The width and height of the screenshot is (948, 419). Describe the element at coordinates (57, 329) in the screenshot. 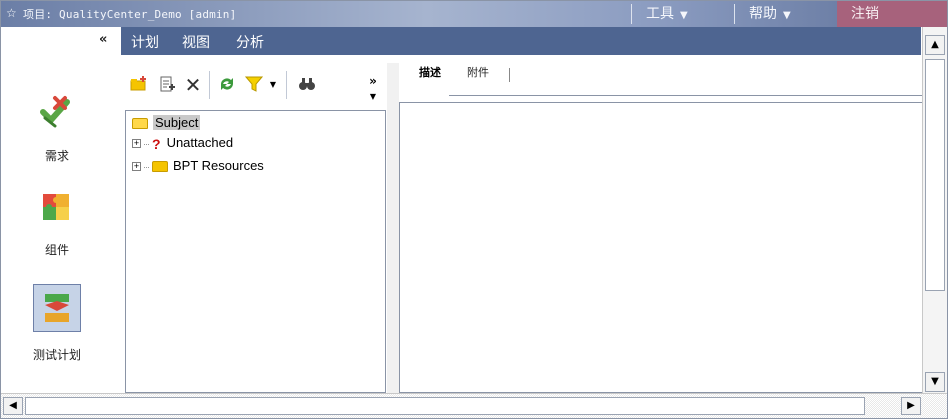

I see `module-test-plan: 测试计划` at that location.